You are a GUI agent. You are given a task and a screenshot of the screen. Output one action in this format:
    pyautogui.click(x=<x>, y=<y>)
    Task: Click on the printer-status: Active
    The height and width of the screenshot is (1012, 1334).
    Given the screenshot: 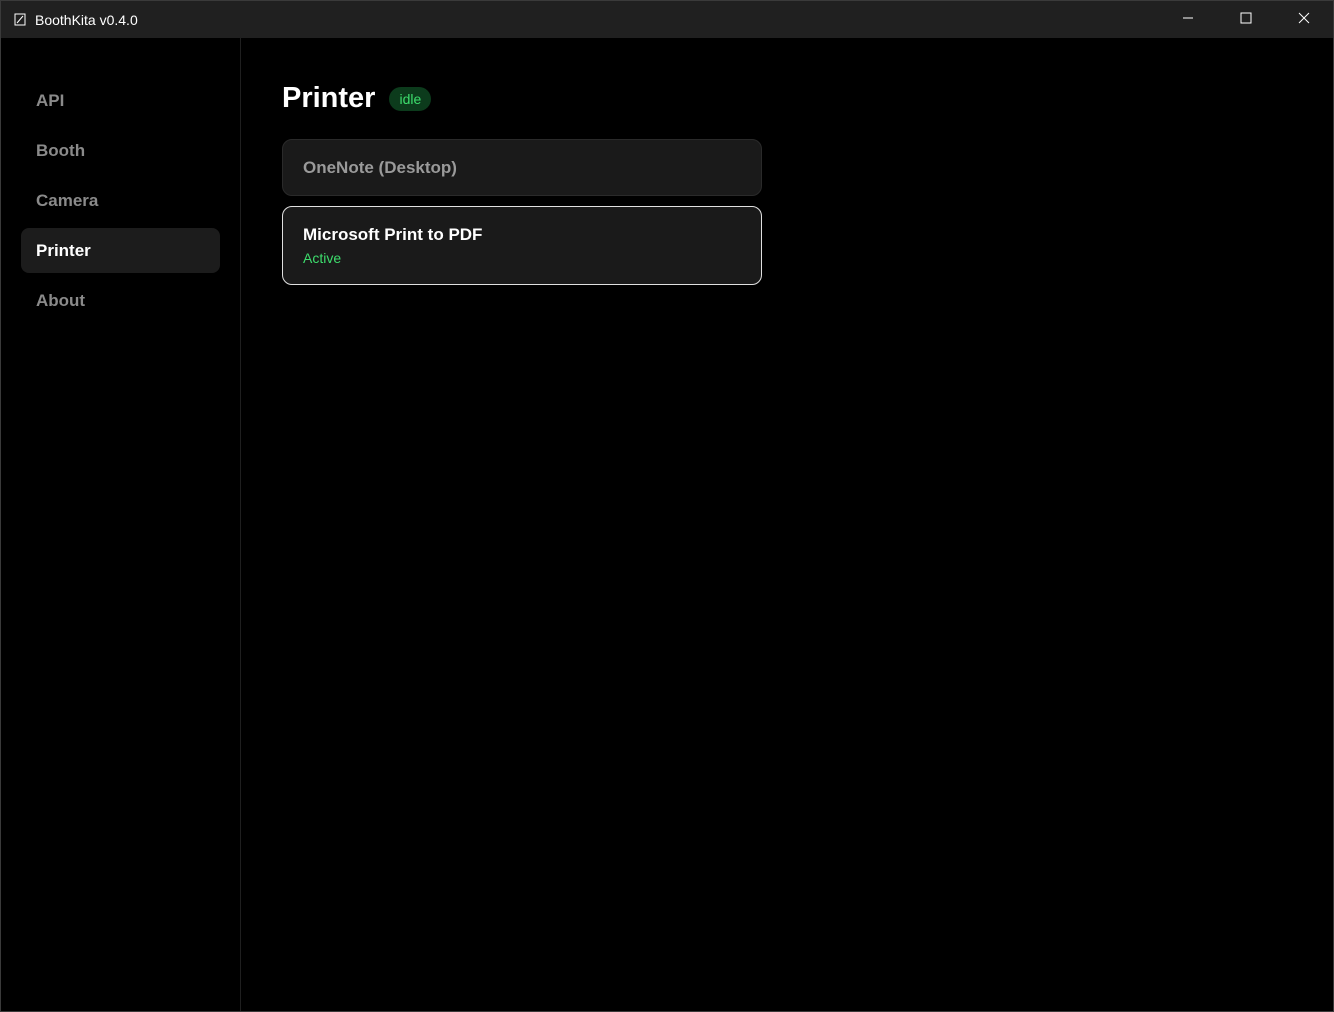 What is the action you would take?
    pyautogui.click(x=322, y=258)
    